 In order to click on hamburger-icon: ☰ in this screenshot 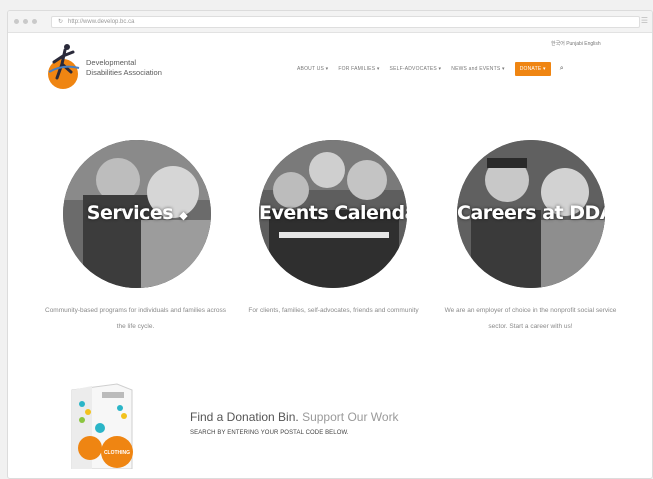, I will do `click(644, 21)`.